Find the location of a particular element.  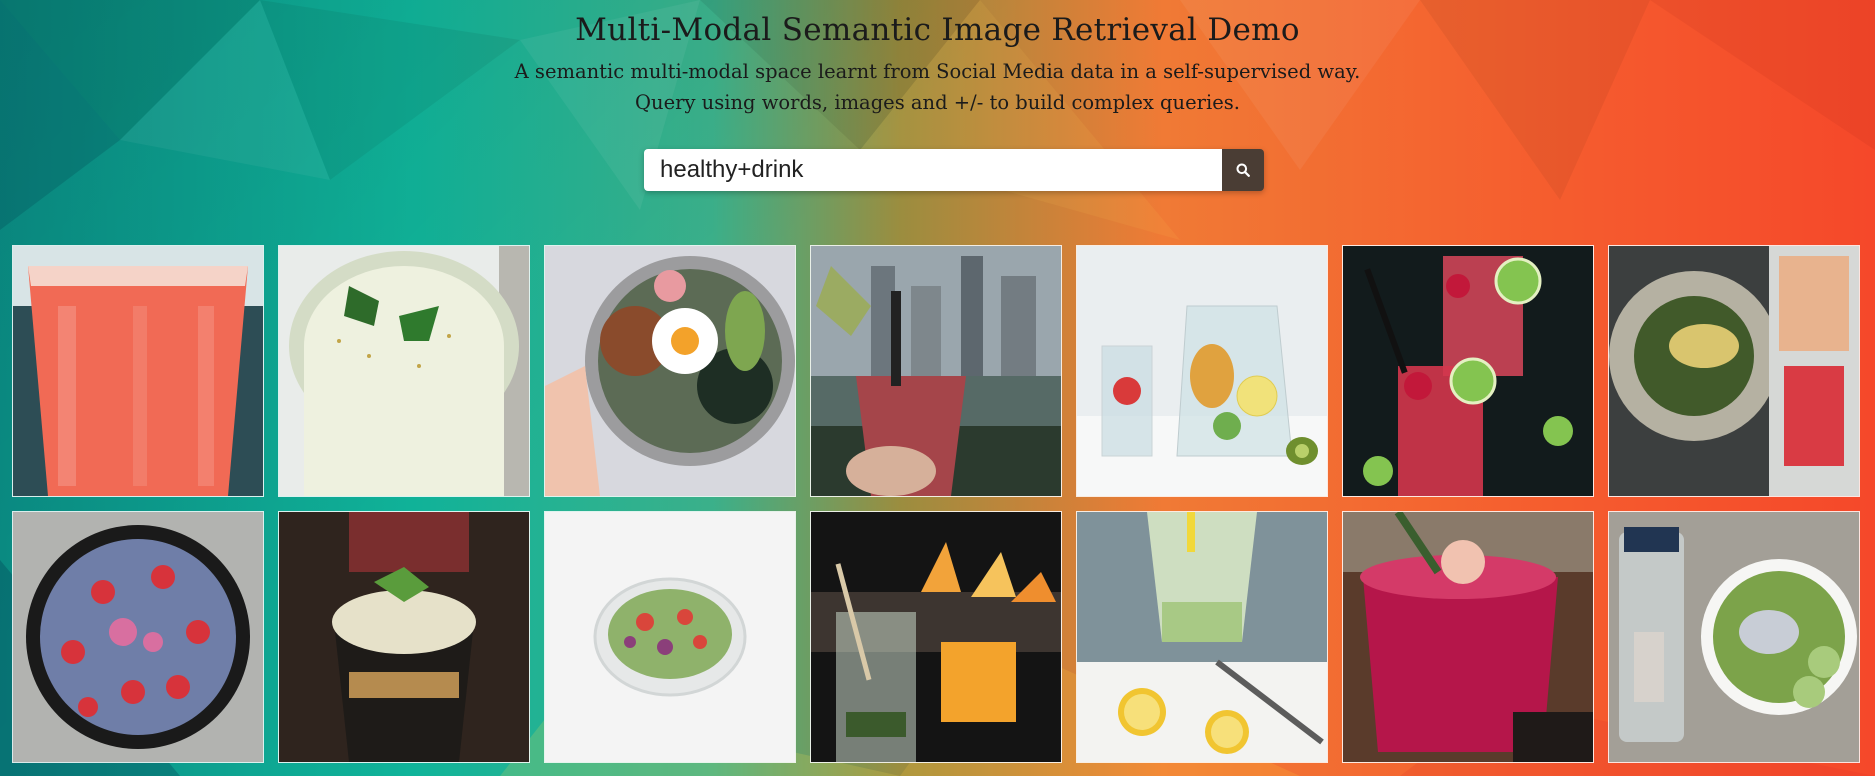

drinks-fire-image is located at coordinates (936, 637).